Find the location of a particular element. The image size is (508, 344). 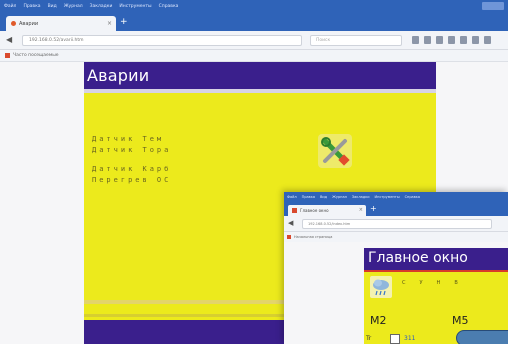

page-header: Аварии is located at coordinates (260, 75).